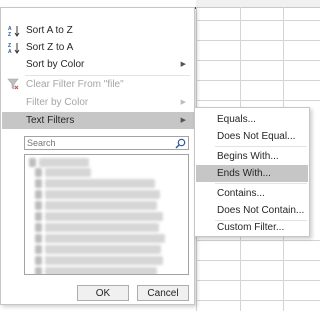 This screenshot has width=320, height=311. Describe the element at coordinates (163, 293) in the screenshot. I see `cancel-button: Cancel` at that location.